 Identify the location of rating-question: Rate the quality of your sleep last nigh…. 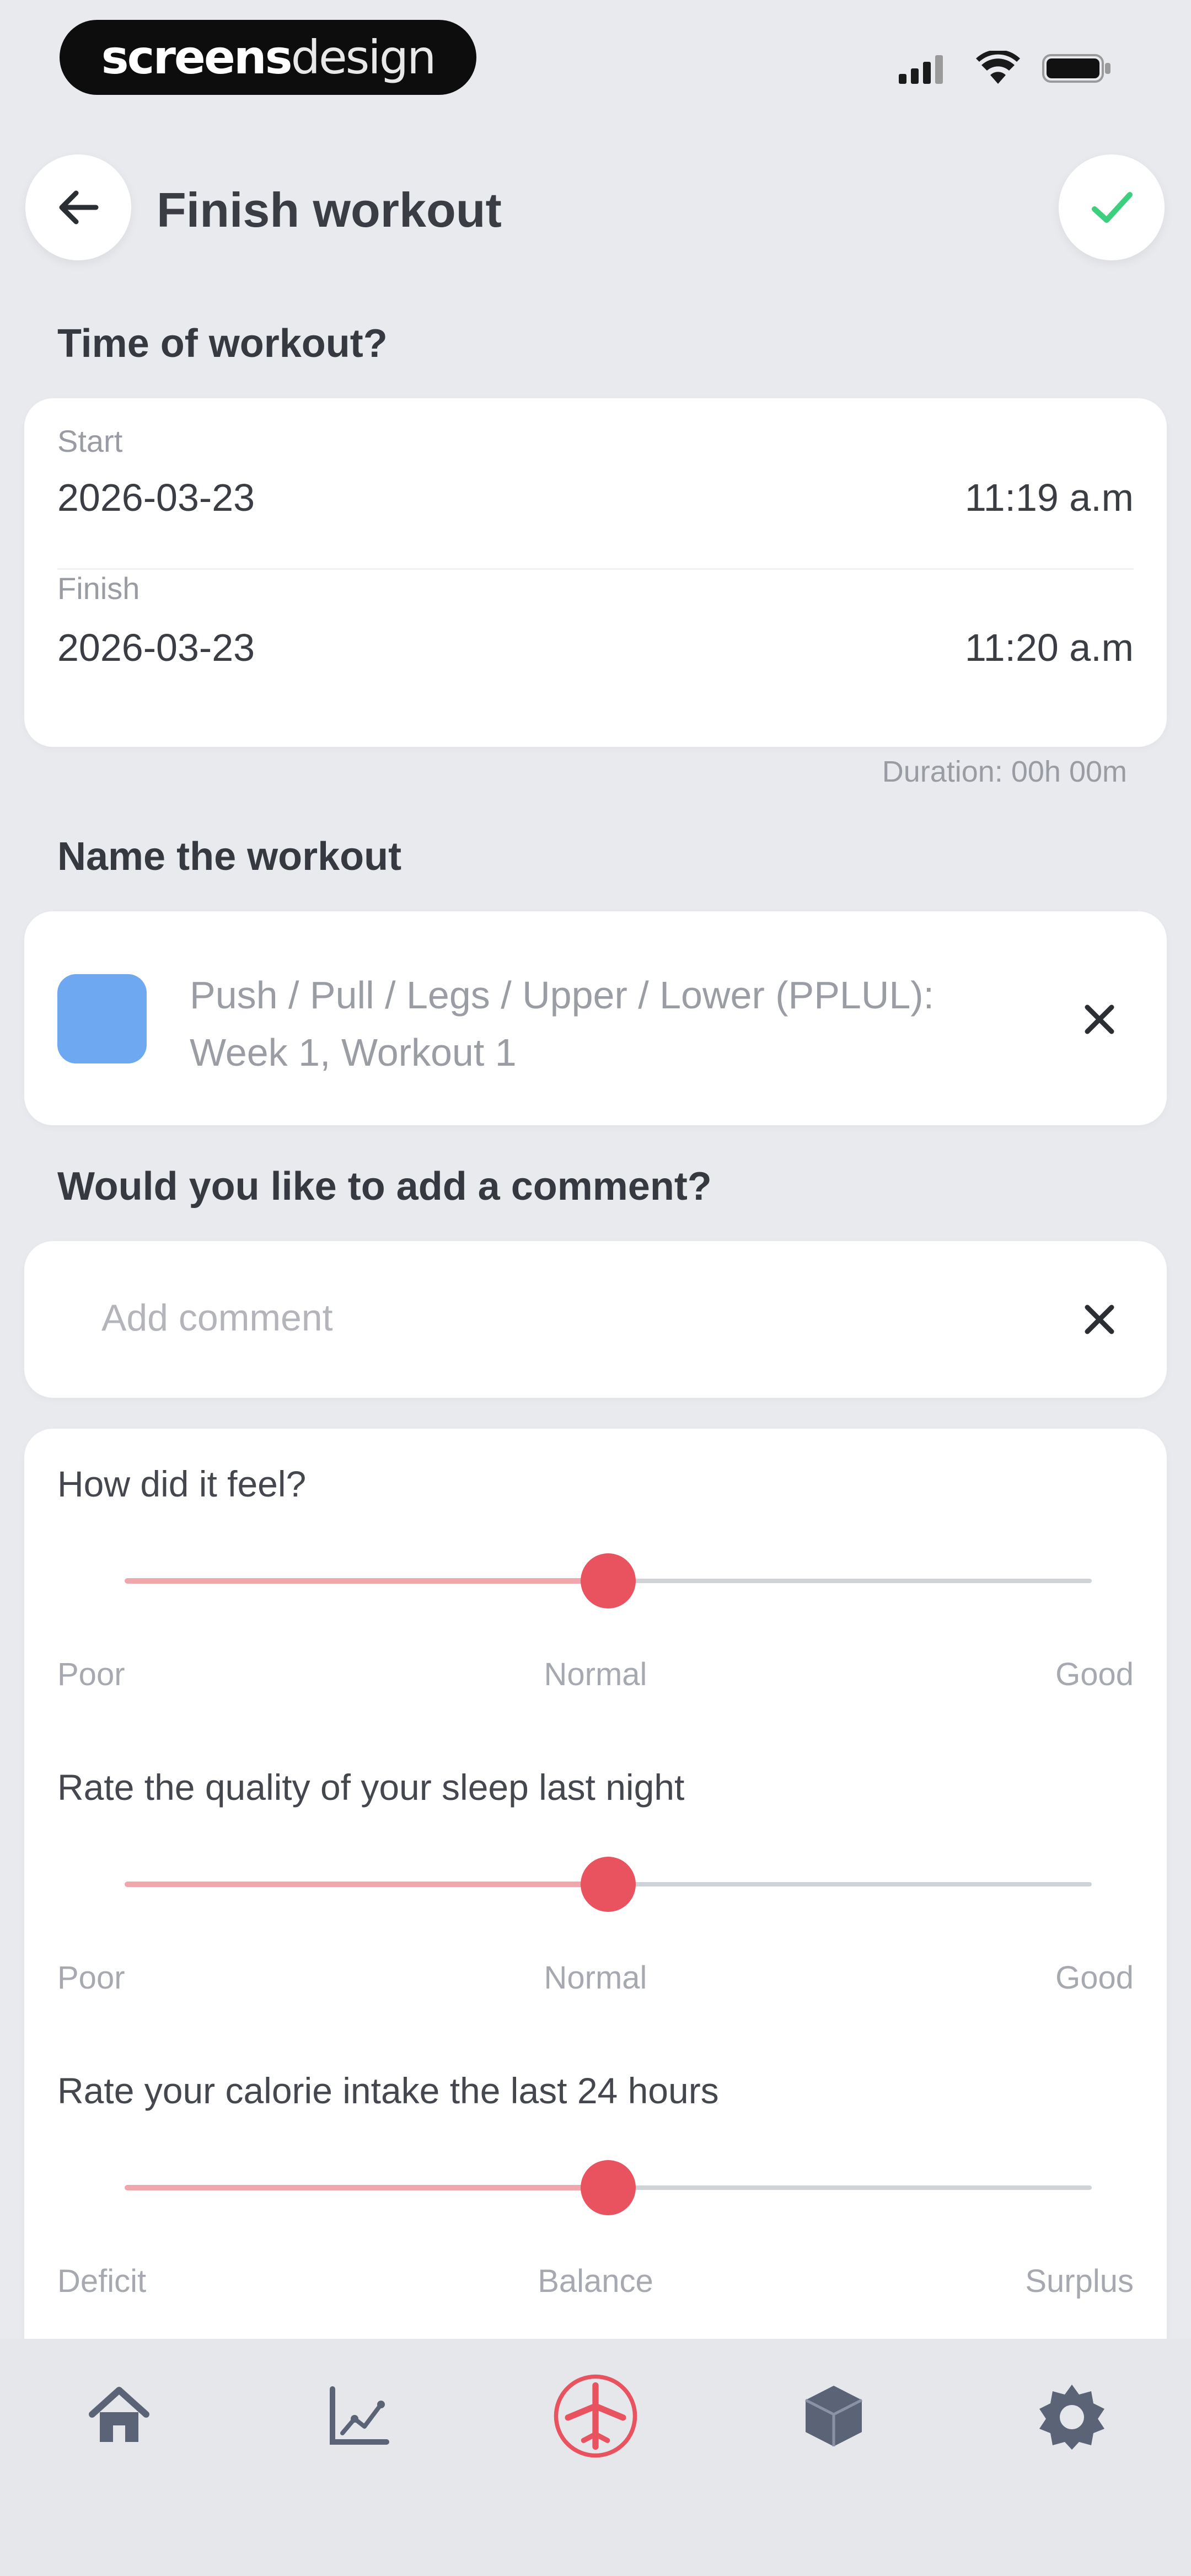
(371, 1787).